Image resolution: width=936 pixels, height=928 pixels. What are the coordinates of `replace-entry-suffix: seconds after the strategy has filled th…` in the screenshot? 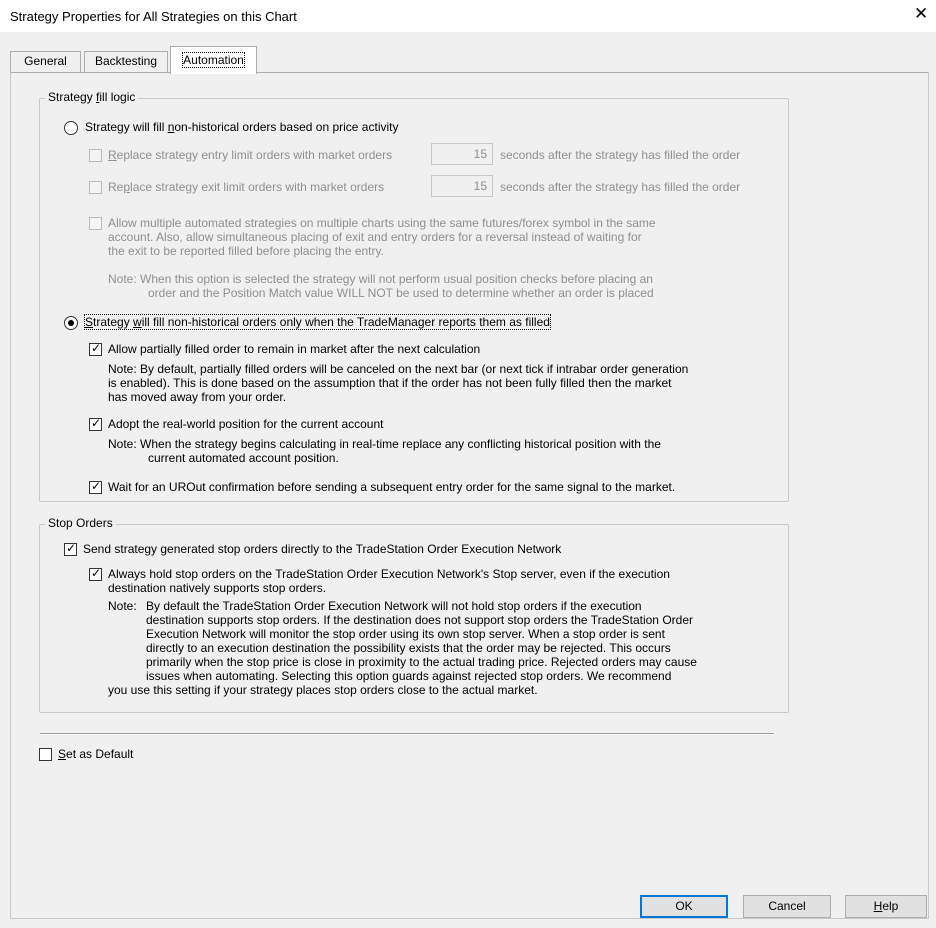 It's located at (620, 155).